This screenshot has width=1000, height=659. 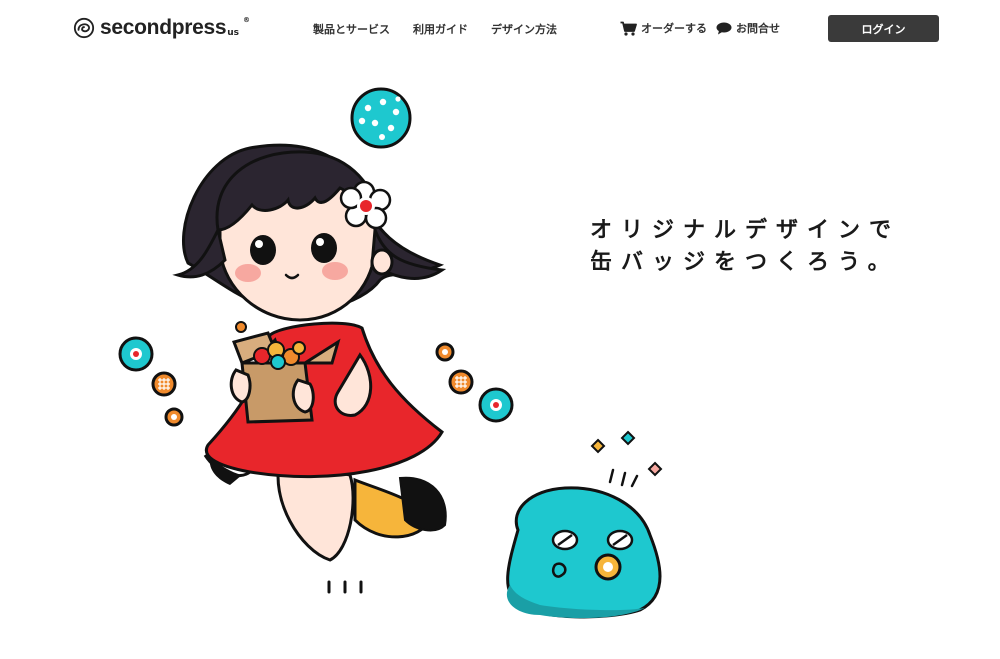 What do you see at coordinates (628, 28) in the screenshot?
I see `cart-icon` at bounding box center [628, 28].